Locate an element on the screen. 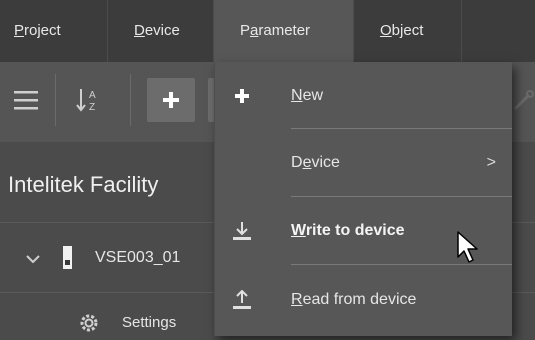 This screenshot has width=535, height=340. hamburger-button is located at coordinates (26, 100).